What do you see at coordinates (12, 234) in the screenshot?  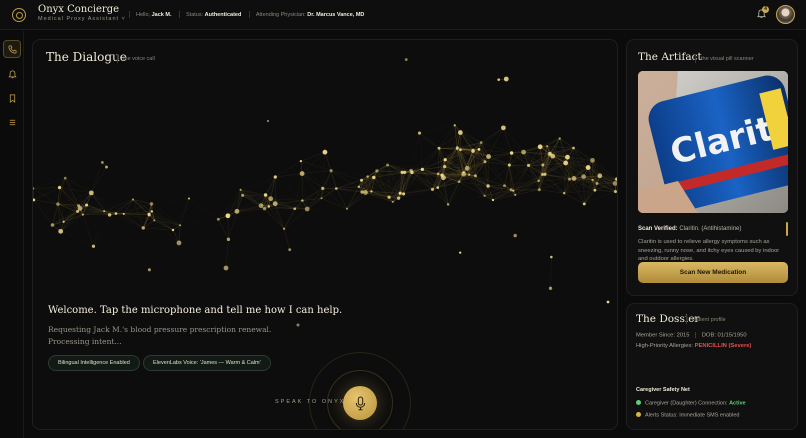 I see `sidebar` at bounding box center [12, 234].